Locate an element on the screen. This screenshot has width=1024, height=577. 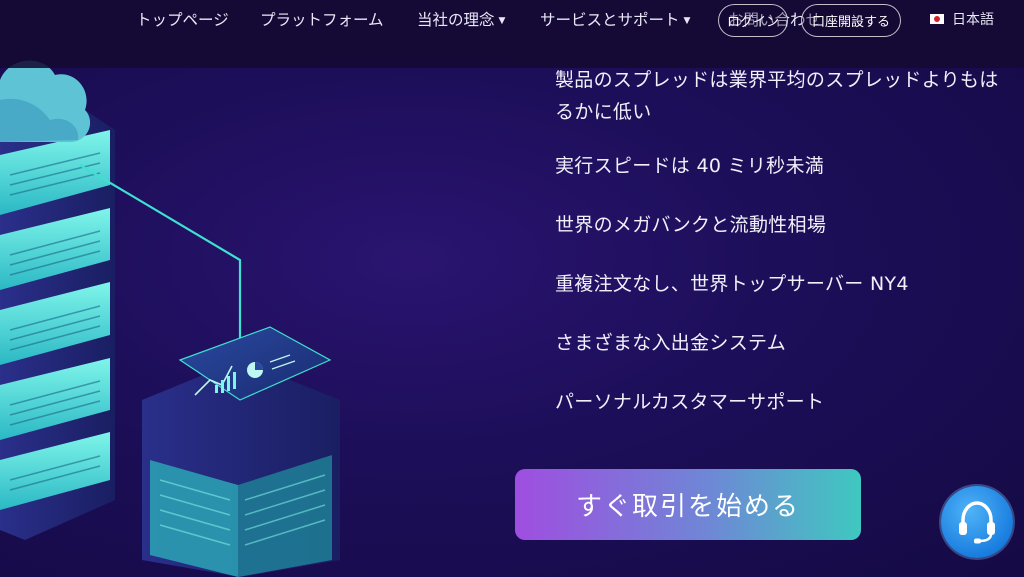
language-label: 日本語 is located at coordinates (973, 20).